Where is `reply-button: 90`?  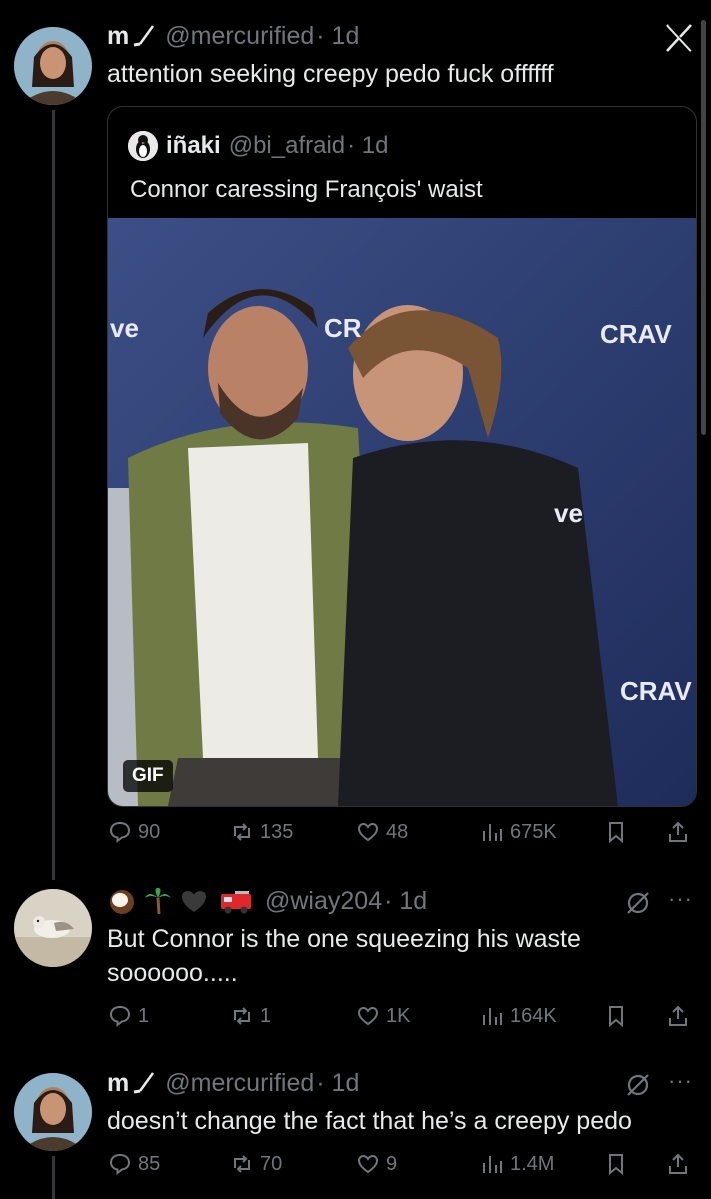
reply-button: 90 is located at coordinates (134, 832).